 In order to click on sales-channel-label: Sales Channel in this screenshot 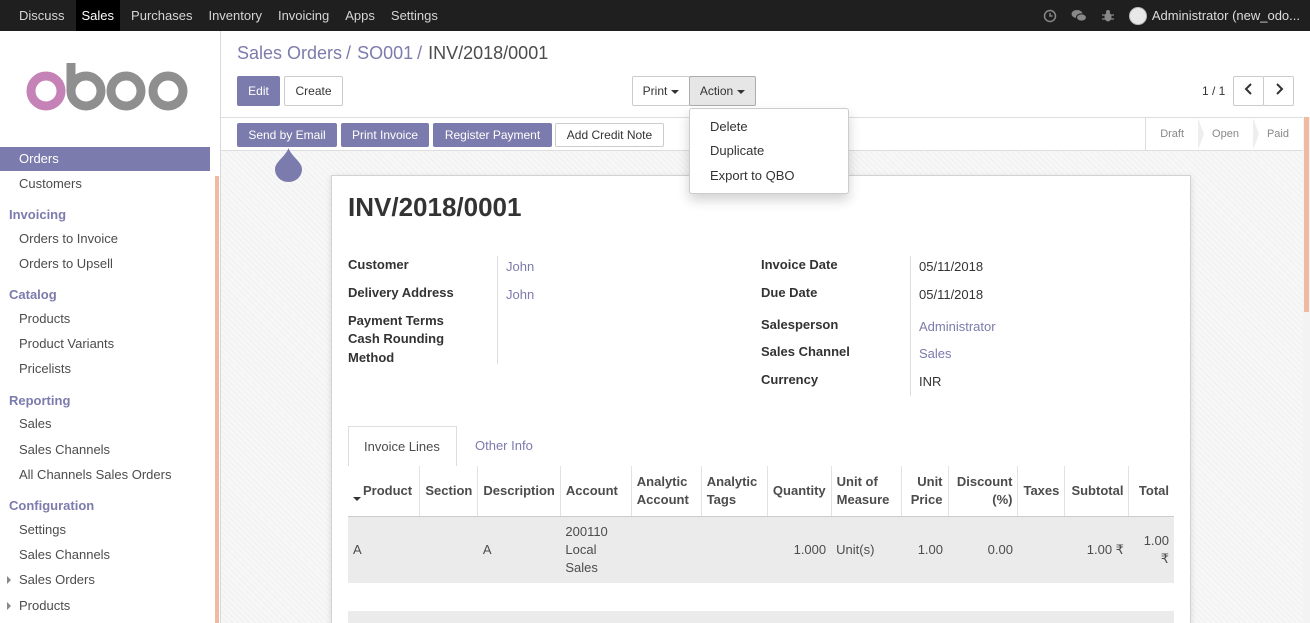, I will do `click(805, 351)`.